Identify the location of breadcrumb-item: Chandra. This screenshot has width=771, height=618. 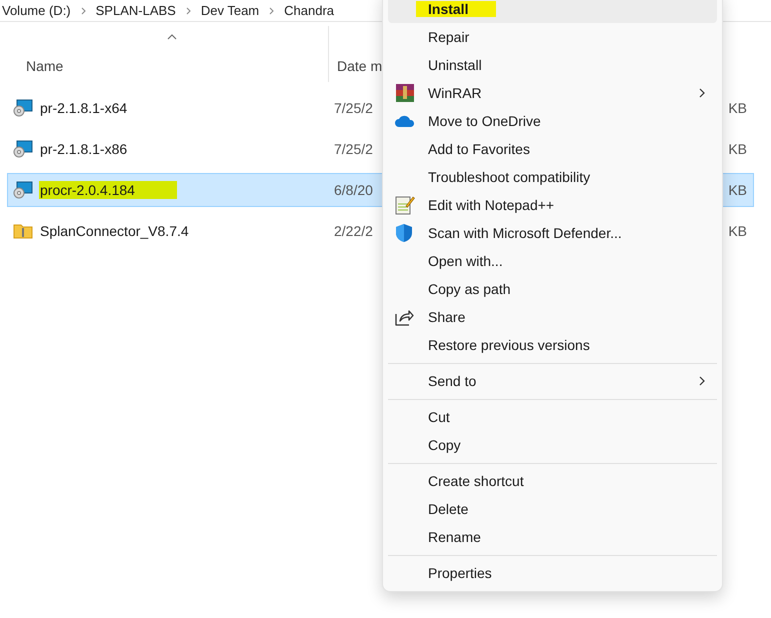
(309, 10).